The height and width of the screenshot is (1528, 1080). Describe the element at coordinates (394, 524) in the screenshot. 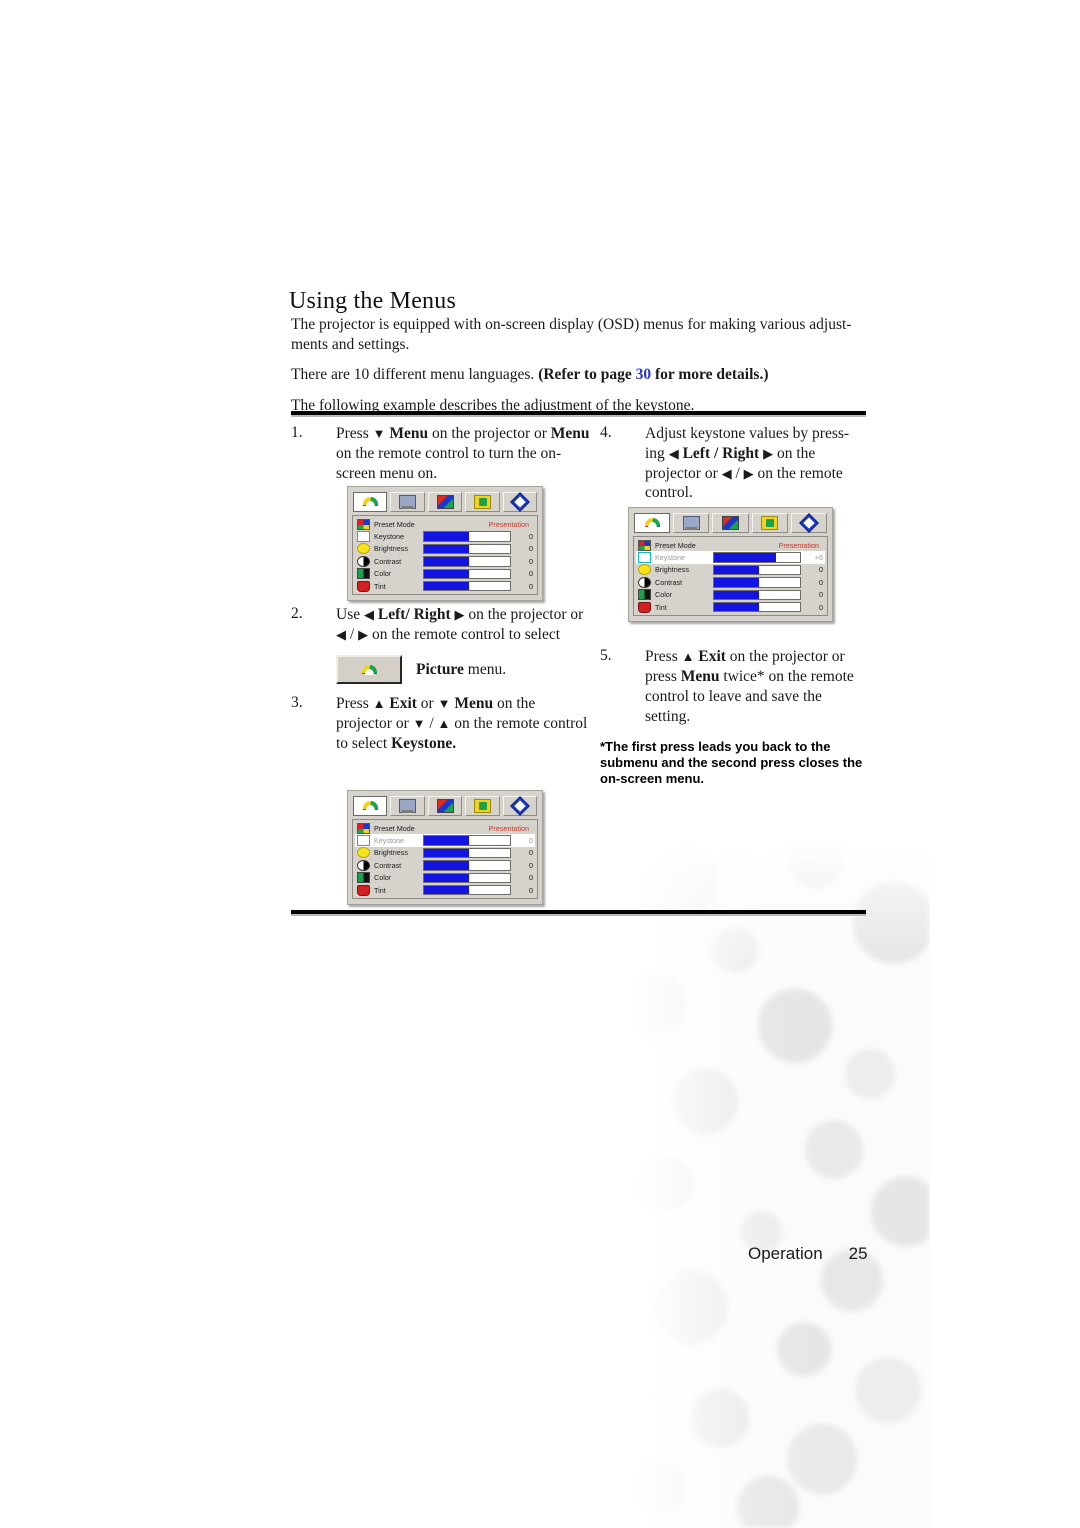

I see `preset-mode-label: Preset Mode` at that location.